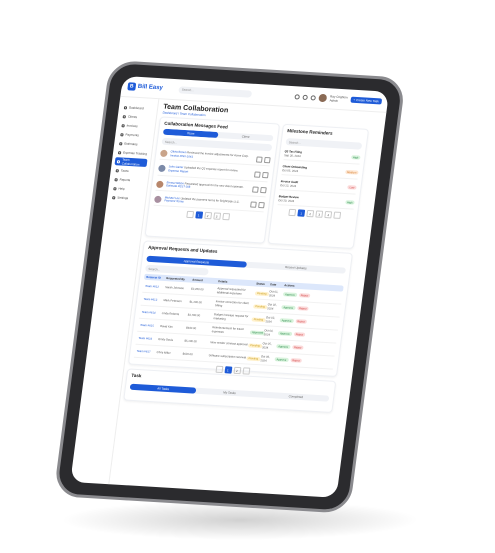 This screenshot has width=495, height=553. I want to click on user-role: Admin, so click(334, 100).